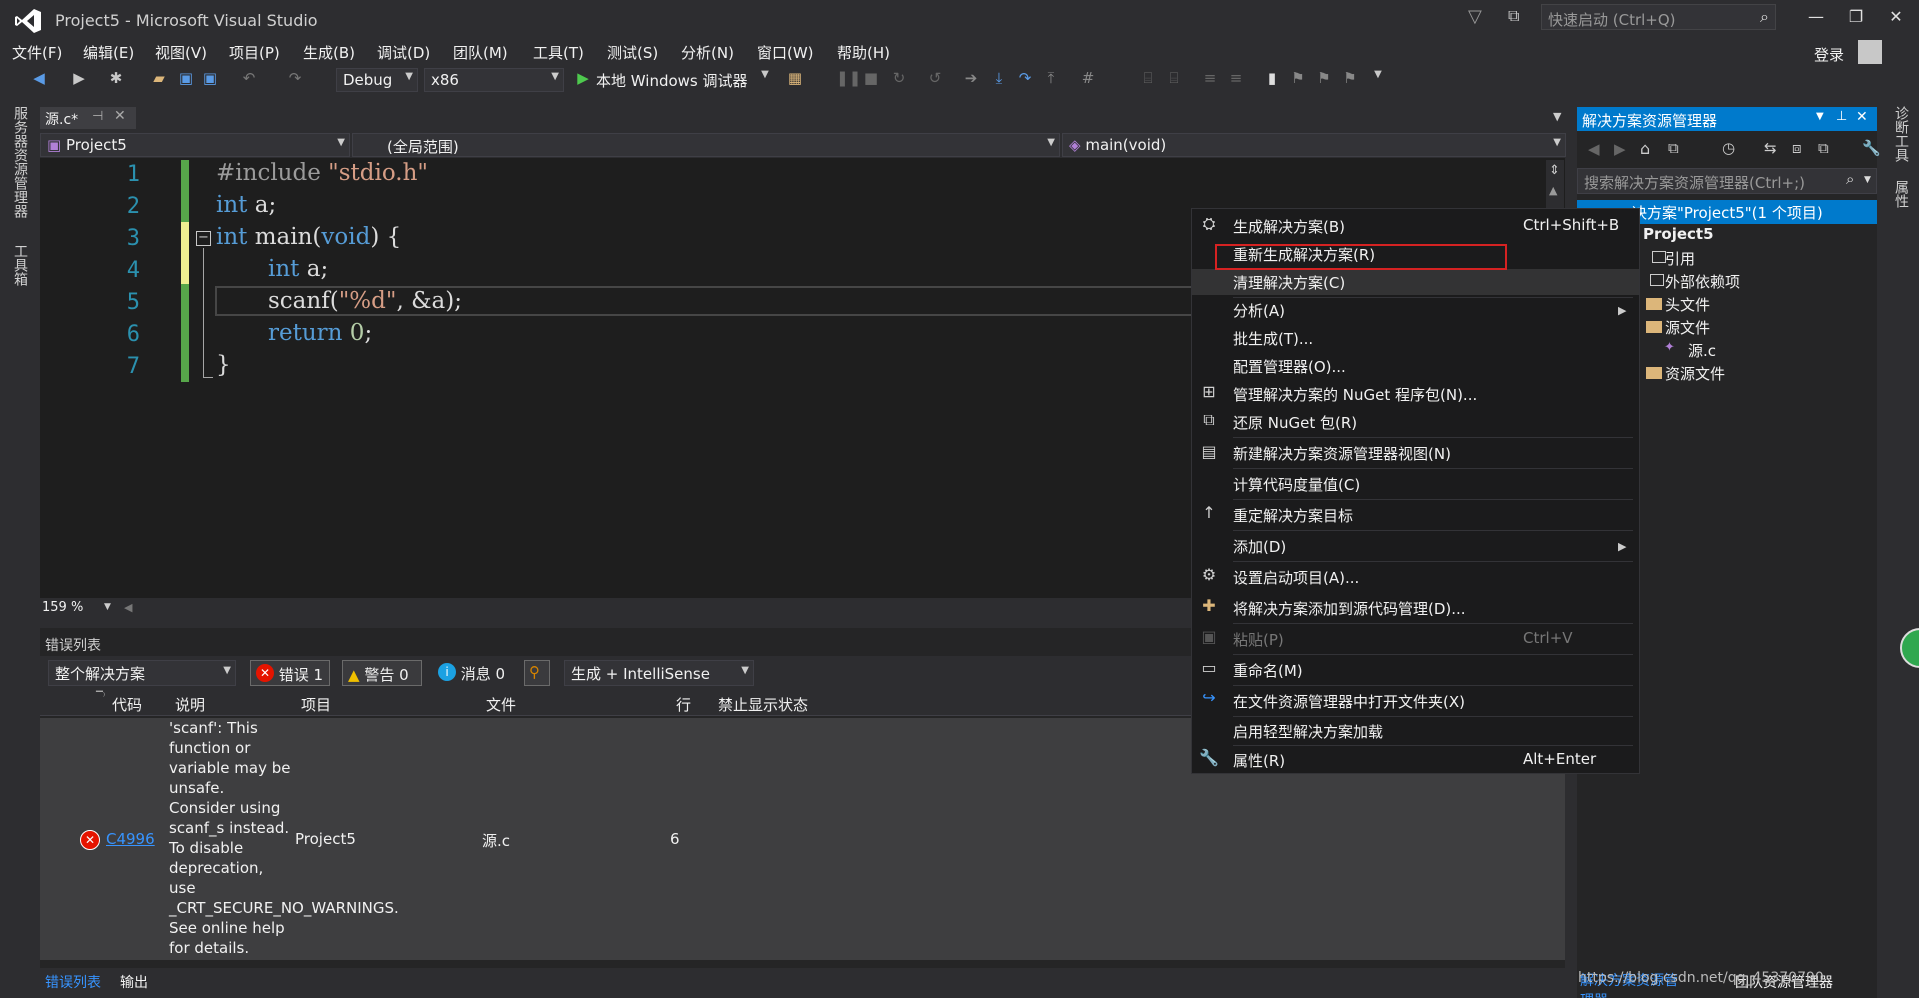 The height and width of the screenshot is (998, 1919). I want to click on messages-filter-button: i 消息 0, so click(475, 673).